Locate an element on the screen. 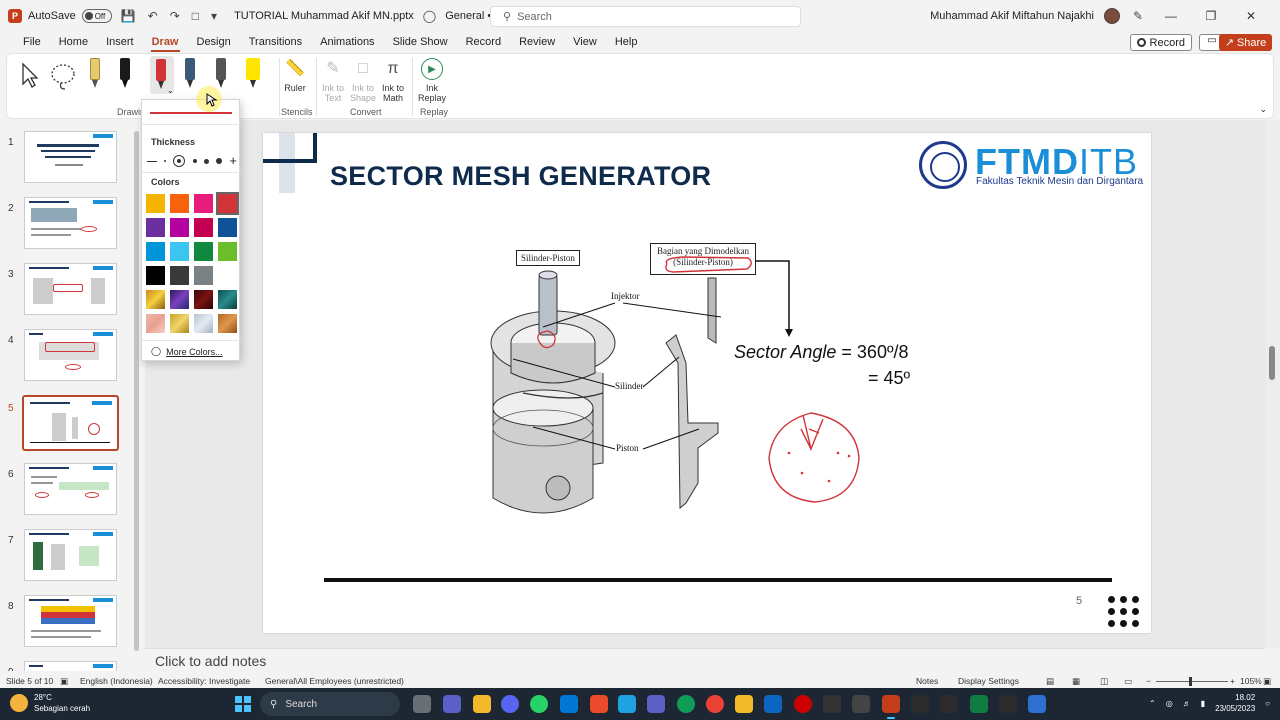  notification-icon: ○ is located at coordinates (1267, 703).